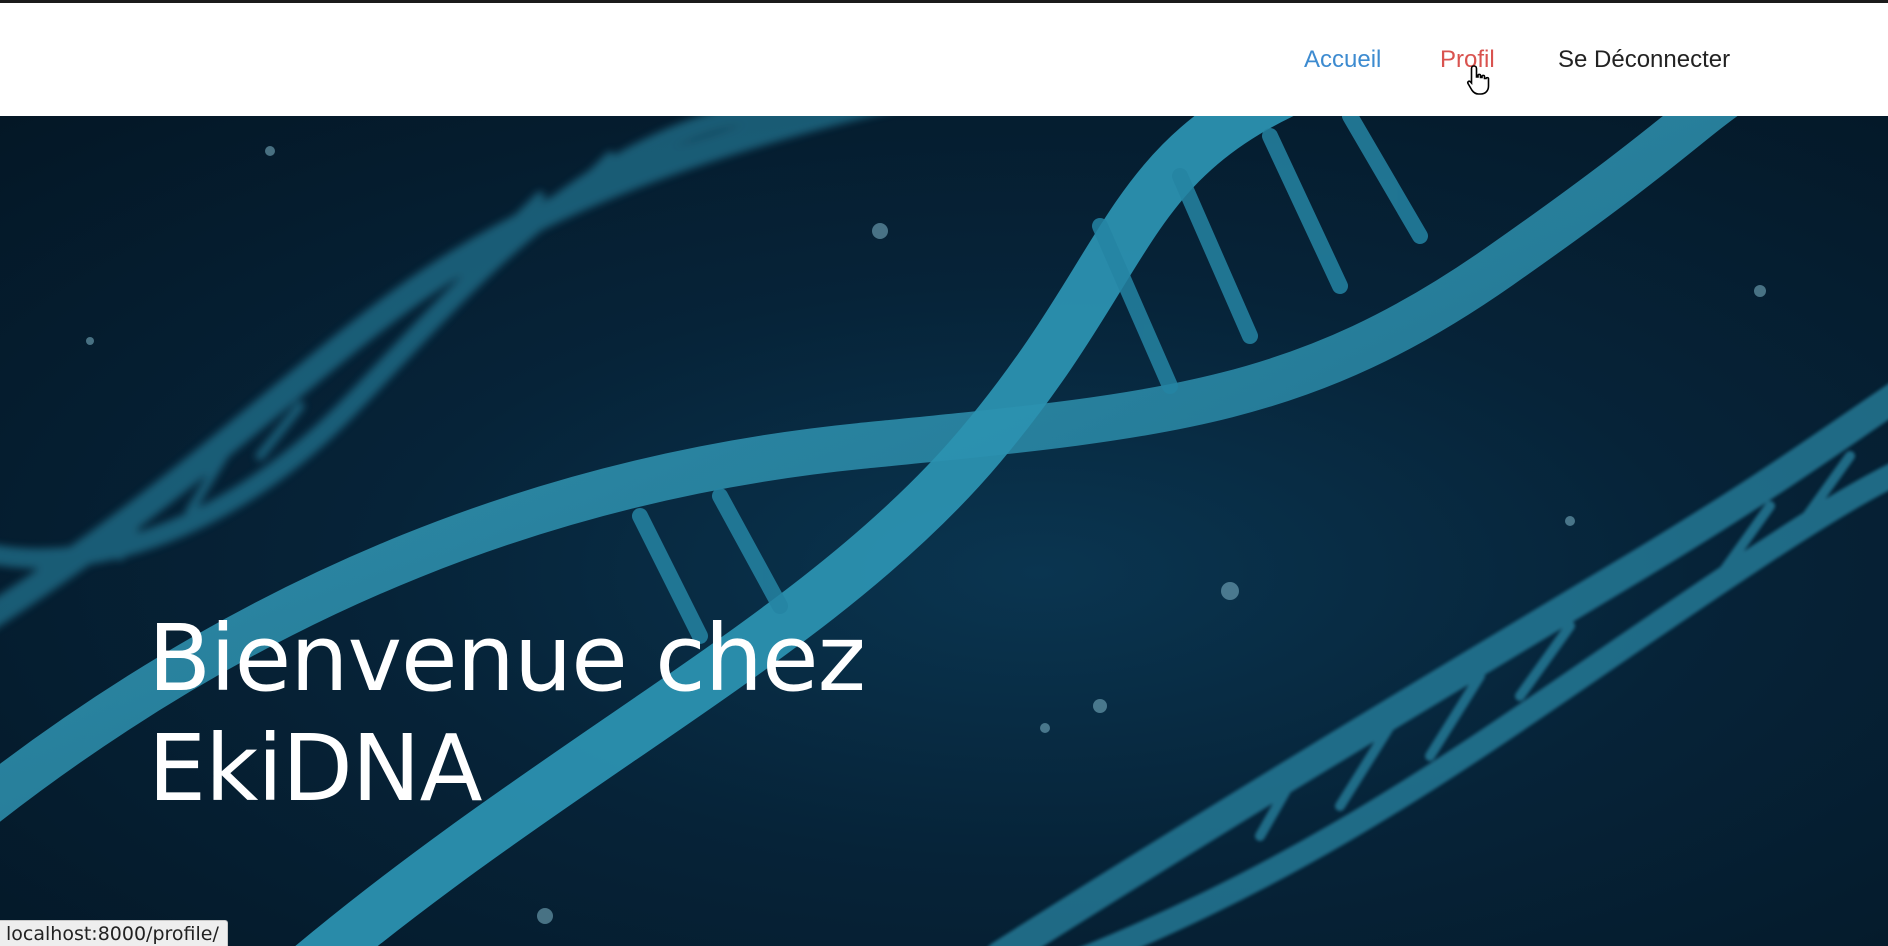  What do you see at coordinates (114, 933) in the screenshot?
I see `status-bar-url: localhost:8000/profile/` at bounding box center [114, 933].